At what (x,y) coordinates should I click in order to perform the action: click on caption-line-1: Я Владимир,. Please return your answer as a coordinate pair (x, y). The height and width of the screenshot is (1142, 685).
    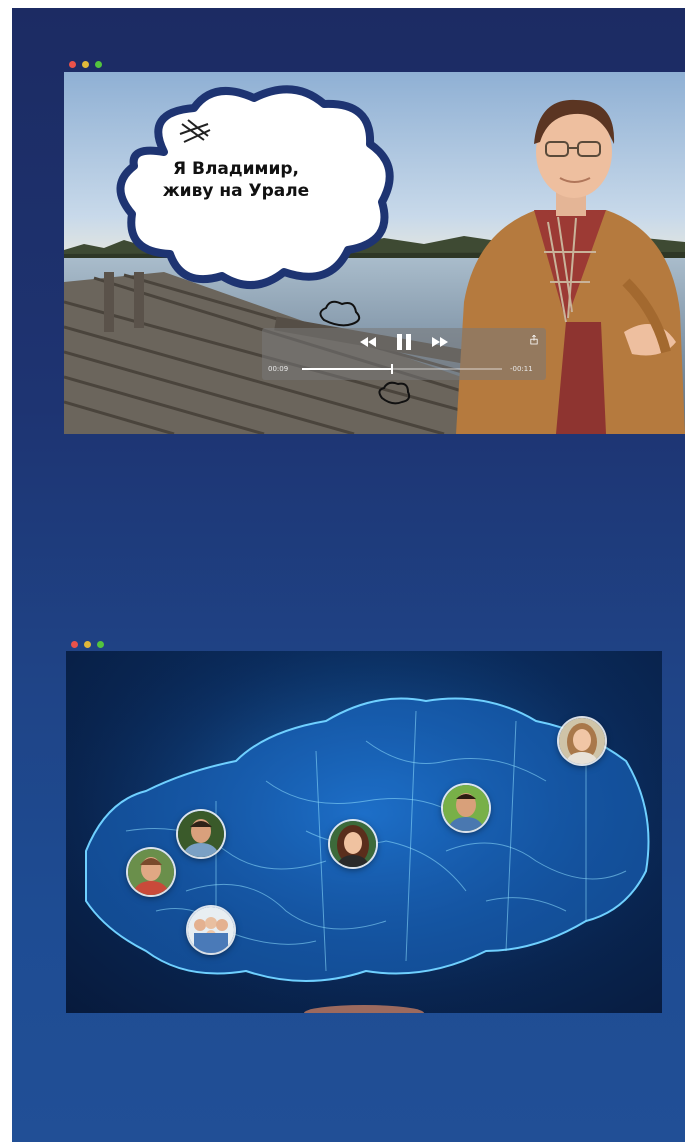
    Looking at the image, I should click on (236, 169).